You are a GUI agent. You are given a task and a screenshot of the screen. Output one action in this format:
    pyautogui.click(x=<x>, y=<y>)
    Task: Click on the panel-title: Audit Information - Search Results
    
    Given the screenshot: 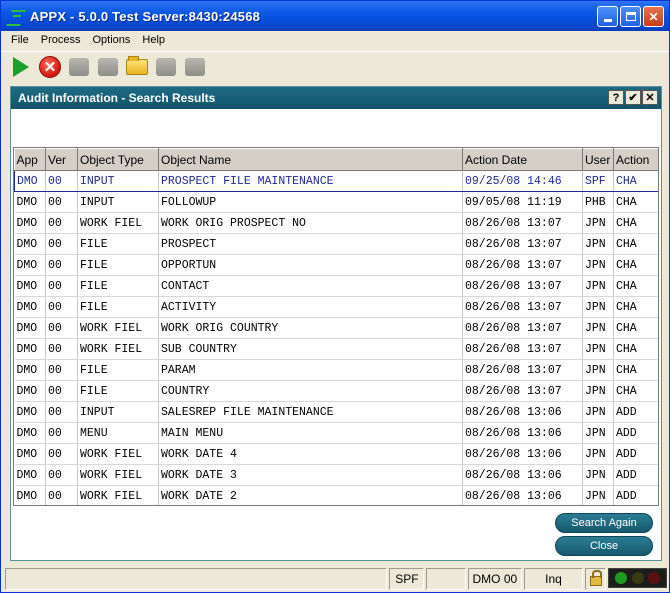 What is the action you would take?
    pyautogui.click(x=117, y=98)
    